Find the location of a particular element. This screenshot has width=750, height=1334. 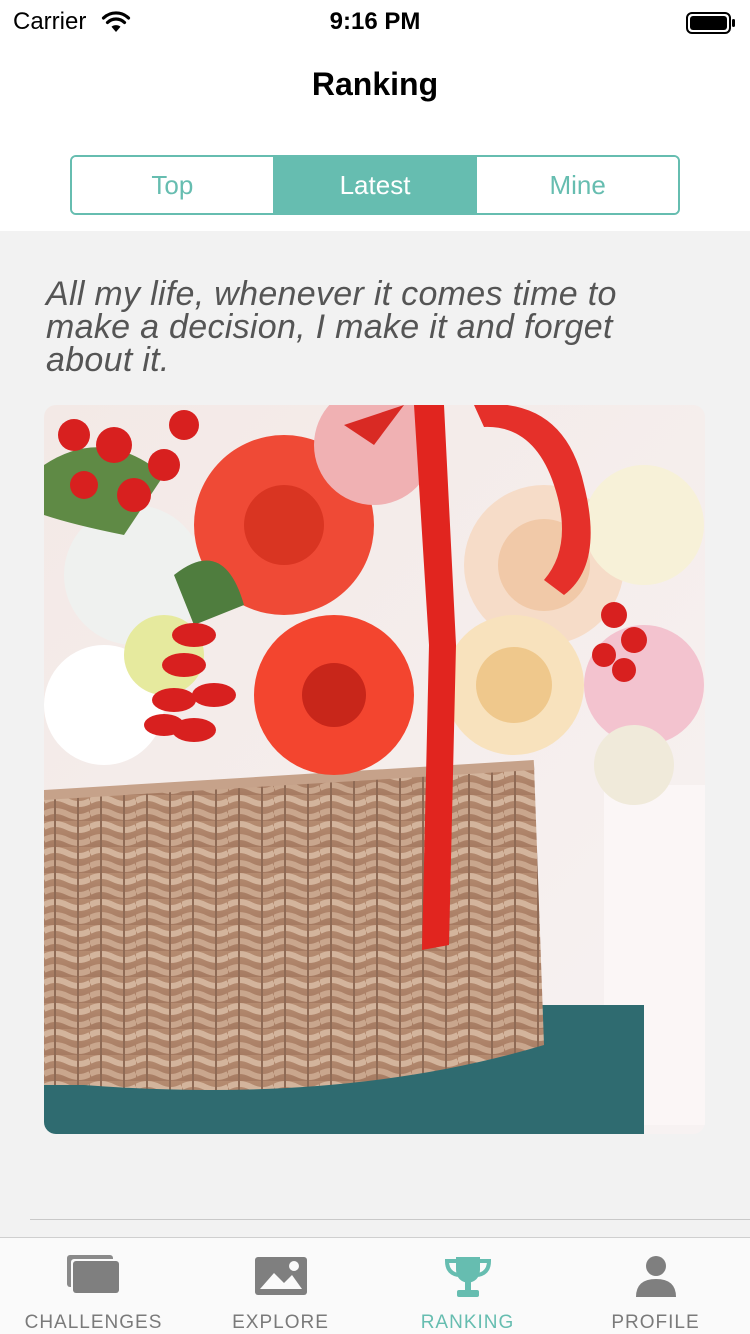

tab-challenges: CHALLENGES is located at coordinates (93, 1286).